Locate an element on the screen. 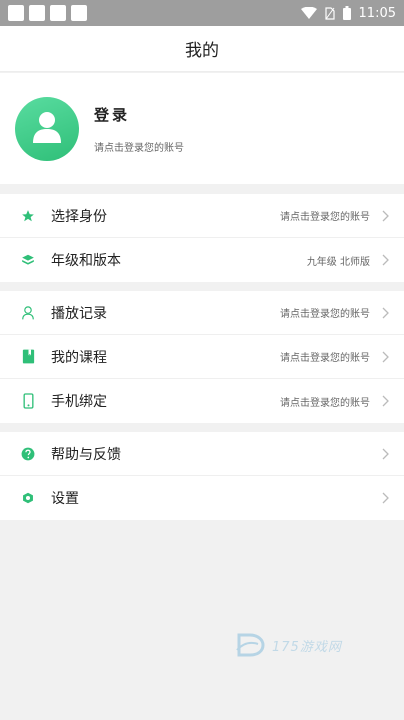 This screenshot has width=404, height=720. menu-item-label: 我的课程 is located at coordinates (79, 357).